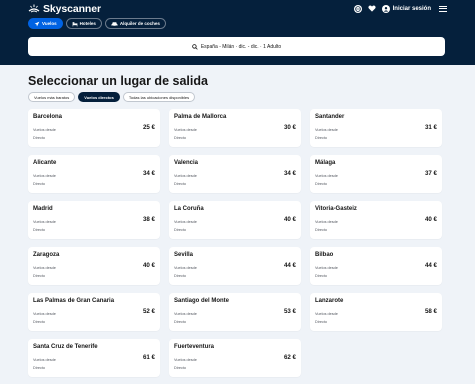 Image resolution: width=475 pixels, height=384 pixels. I want to click on brand-name: Skyscanner, so click(72, 8).